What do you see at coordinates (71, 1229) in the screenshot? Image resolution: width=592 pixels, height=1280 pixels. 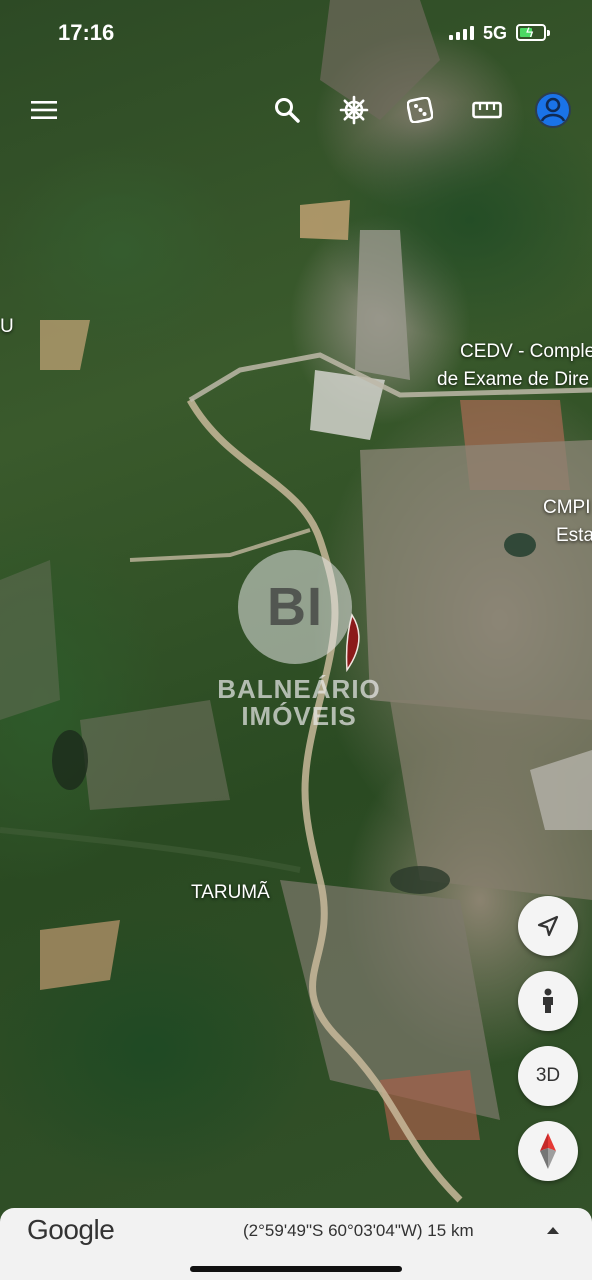 I see `google-logo: Google` at bounding box center [71, 1229].